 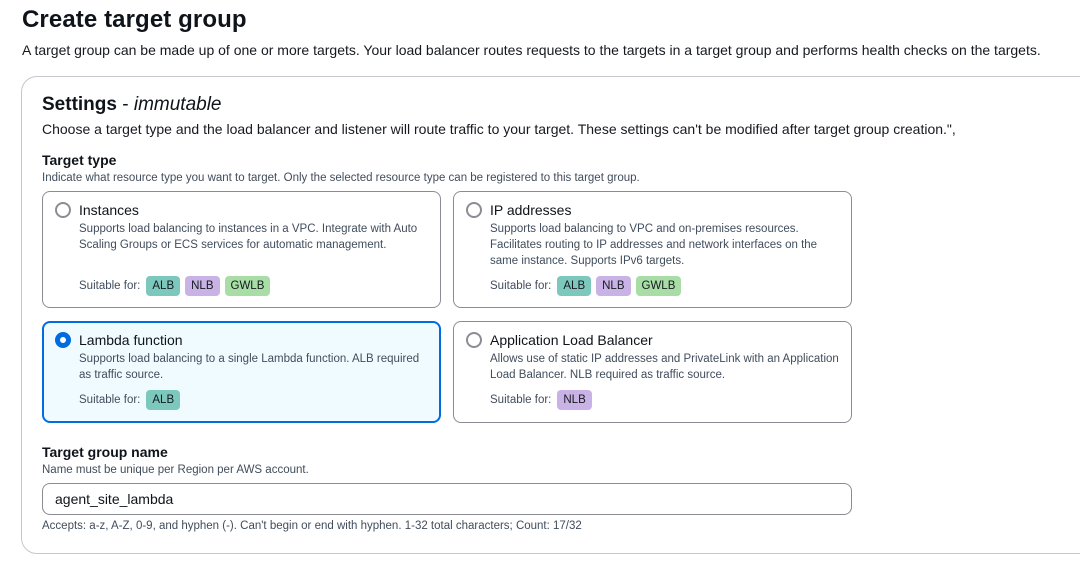 What do you see at coordinates (109, 210) in the screenshot?
I see `tile-title: Instances` at bounding box center [109, 210].